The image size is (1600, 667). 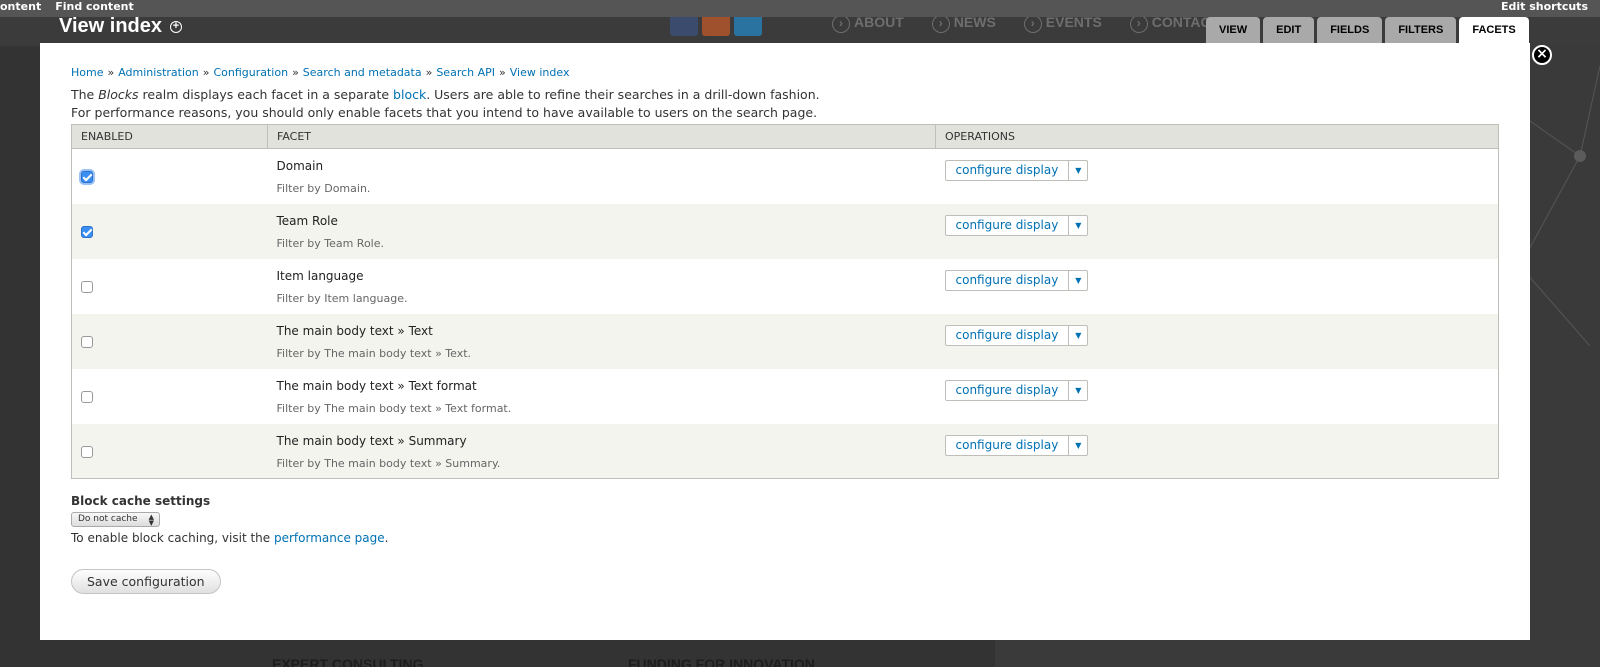 I want to click on facet-cell: Domain Filter by Domain., so click(x=601, y=176).